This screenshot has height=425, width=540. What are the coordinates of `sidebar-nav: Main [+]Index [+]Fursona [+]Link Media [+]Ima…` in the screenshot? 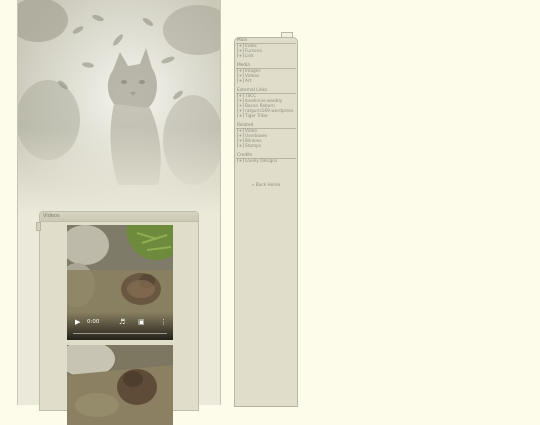 It's located at (266, 222).